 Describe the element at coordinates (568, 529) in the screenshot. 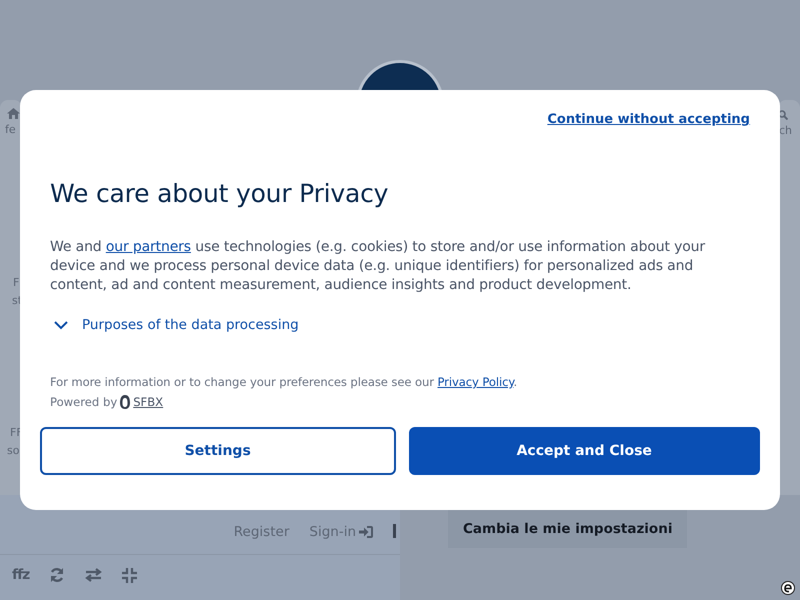

I see `change-settings-button: Cambia le mie impostazioni` at that location.